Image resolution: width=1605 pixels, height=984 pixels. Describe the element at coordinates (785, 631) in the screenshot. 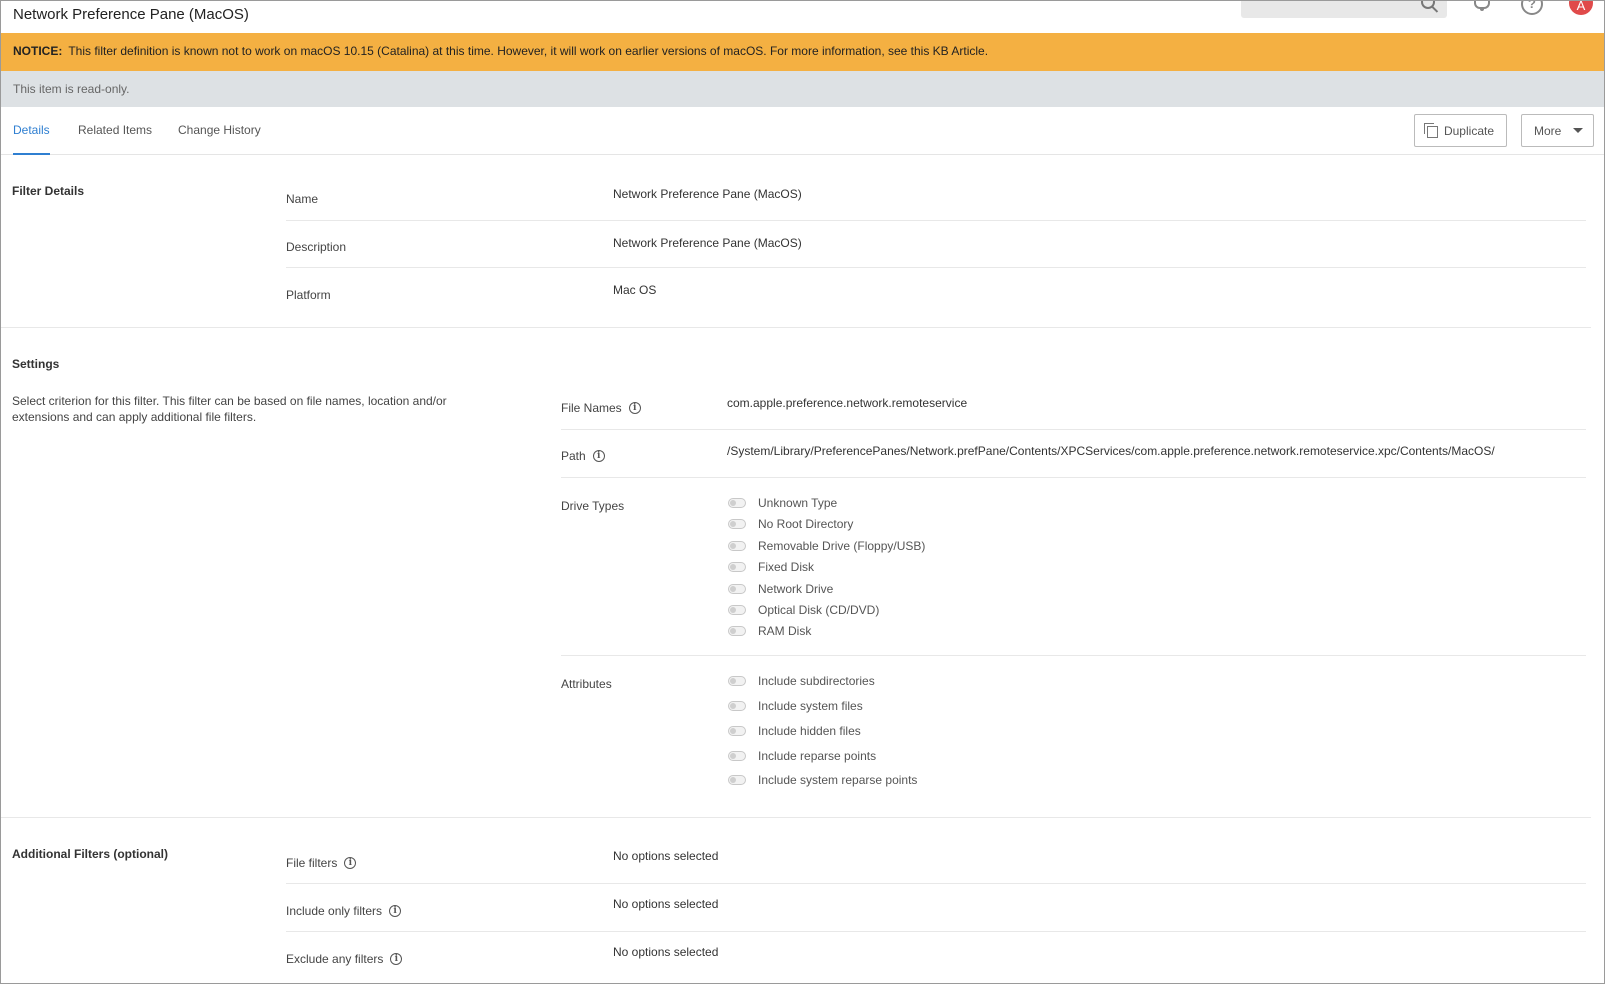

I see `toggle-label: RAM Disk` at that location.